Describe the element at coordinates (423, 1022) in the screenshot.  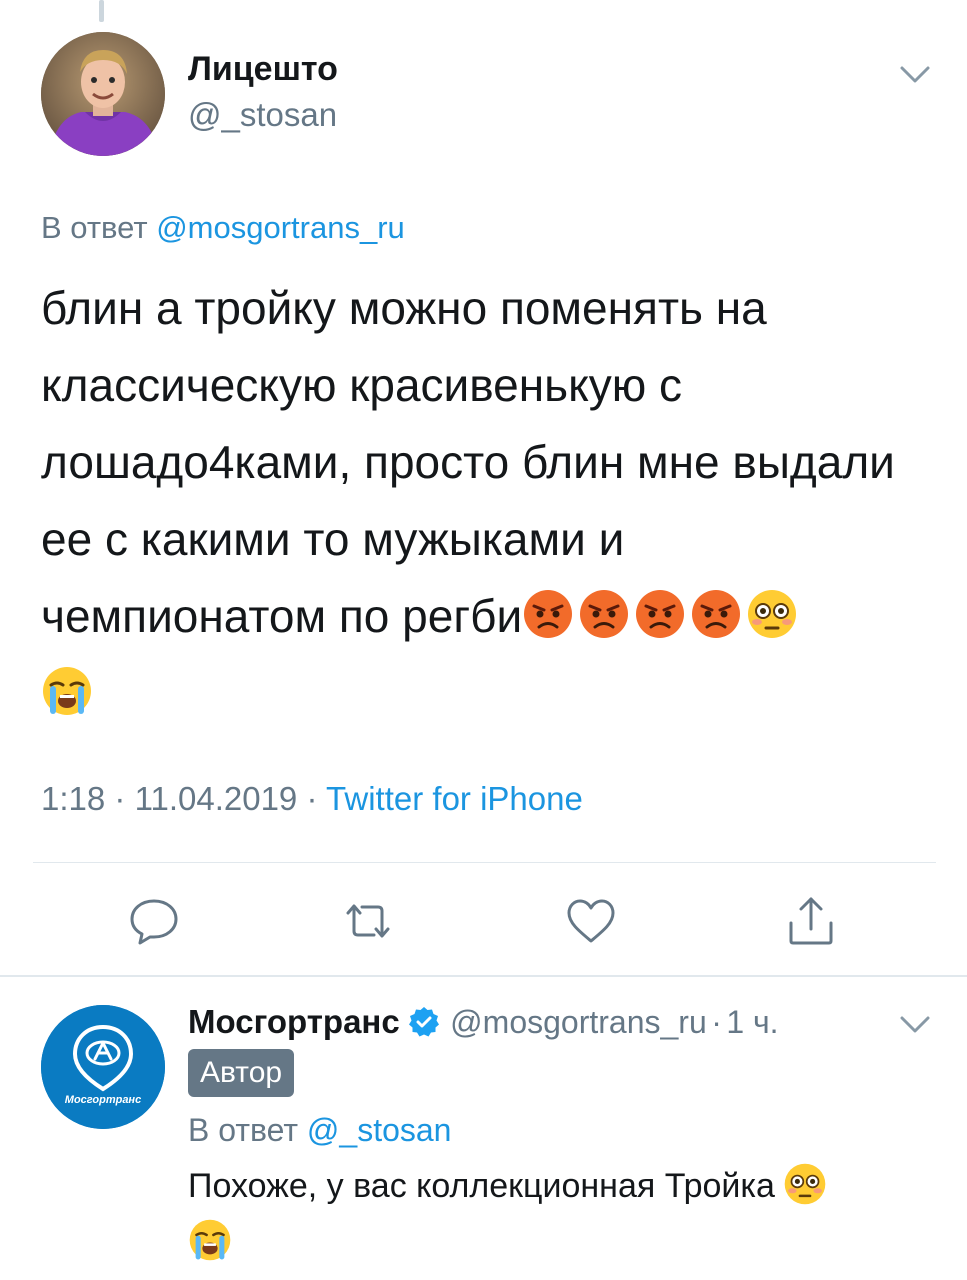
I see `verified-badge-icon` at that location.